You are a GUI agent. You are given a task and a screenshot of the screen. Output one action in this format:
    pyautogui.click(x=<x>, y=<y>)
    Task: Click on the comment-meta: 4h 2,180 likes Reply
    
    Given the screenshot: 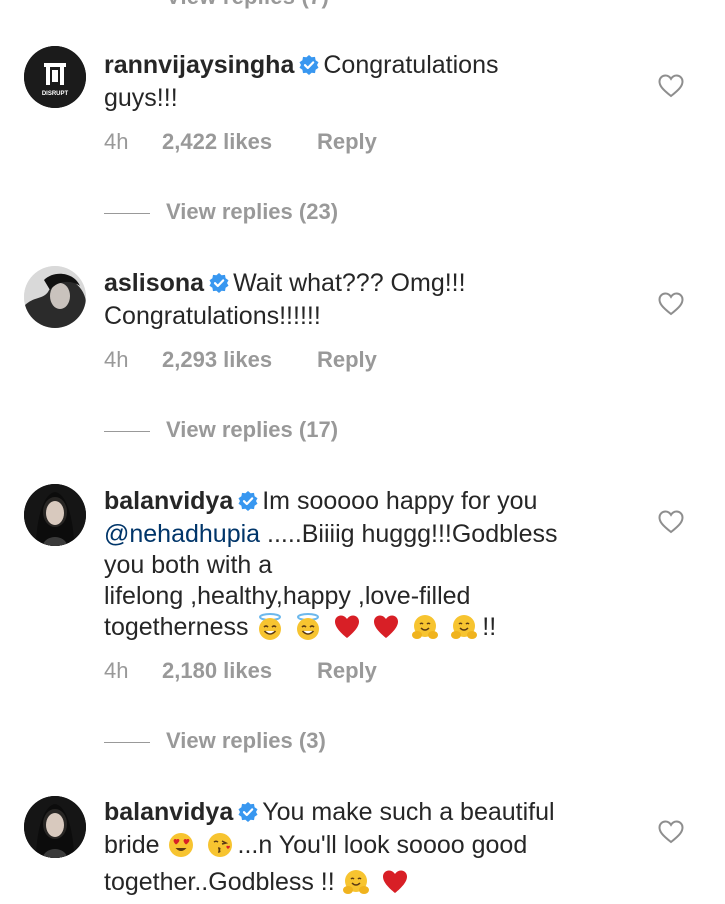 What is the action you would take?
    pyautogui.click(x=240, y=671)
    